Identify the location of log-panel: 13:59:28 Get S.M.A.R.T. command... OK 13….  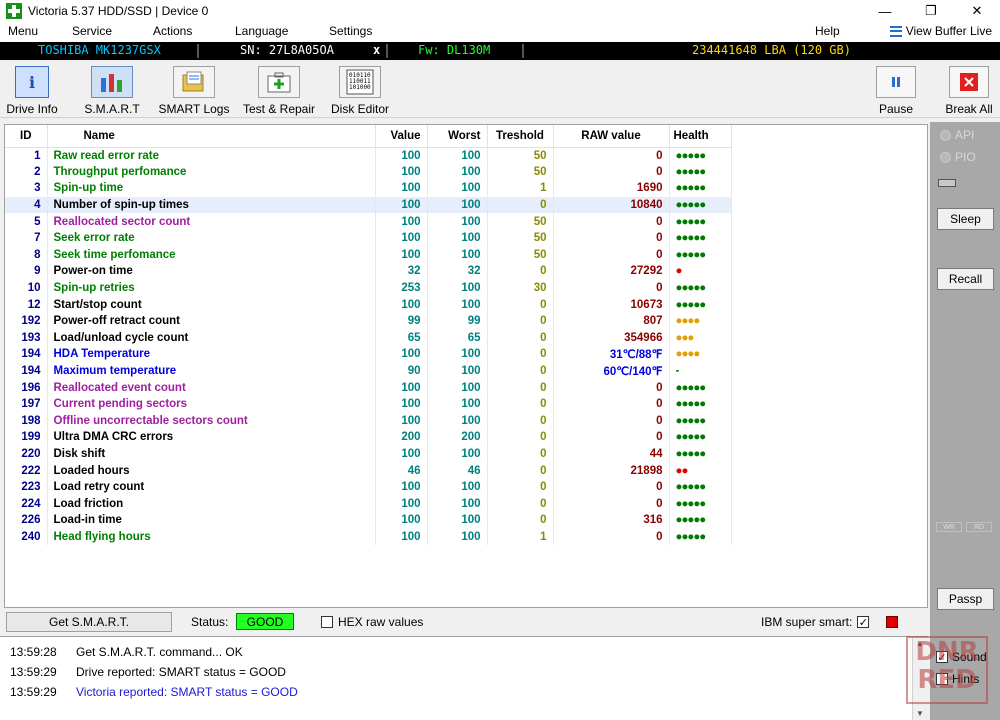
(464, 678).